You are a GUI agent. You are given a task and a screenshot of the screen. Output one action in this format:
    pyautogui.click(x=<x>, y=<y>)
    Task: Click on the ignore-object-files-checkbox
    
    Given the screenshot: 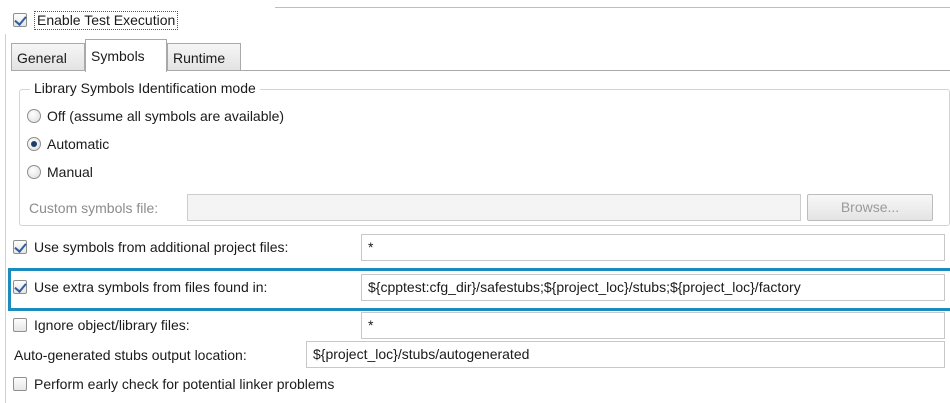 What is the action you would take?
    pyautogui.click(x=20, y=325)
    